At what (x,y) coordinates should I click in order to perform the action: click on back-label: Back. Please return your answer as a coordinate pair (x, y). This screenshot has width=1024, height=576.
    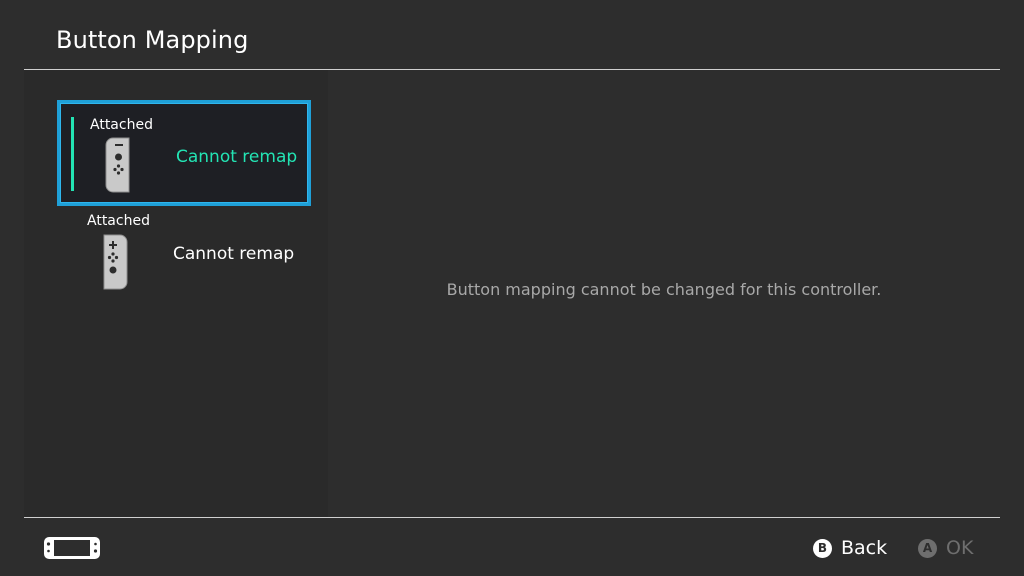
    Looking at the image, I should click on (864, 548).